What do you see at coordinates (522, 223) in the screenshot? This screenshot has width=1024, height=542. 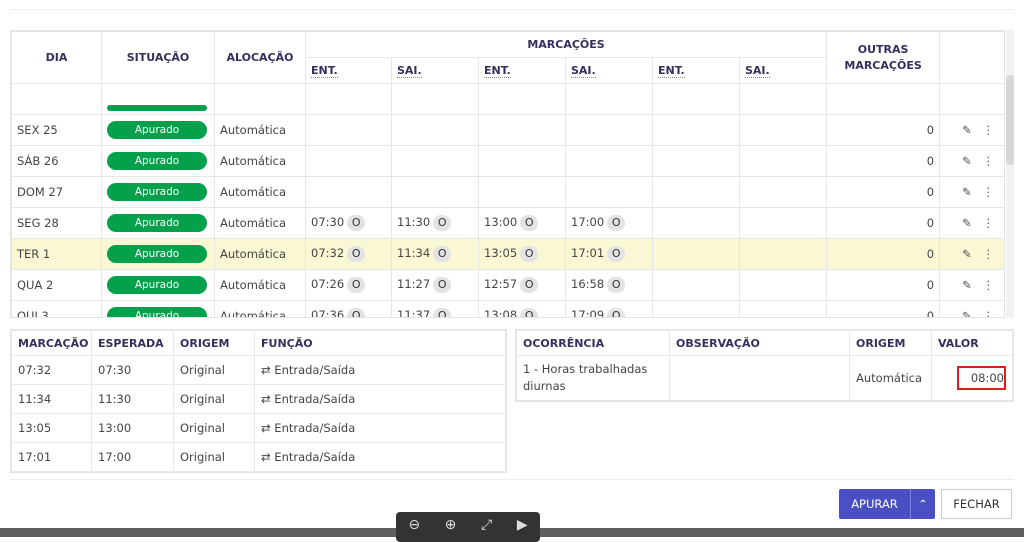 I see `mark-cell: 13:00 O` at bounding box center [522, 223].